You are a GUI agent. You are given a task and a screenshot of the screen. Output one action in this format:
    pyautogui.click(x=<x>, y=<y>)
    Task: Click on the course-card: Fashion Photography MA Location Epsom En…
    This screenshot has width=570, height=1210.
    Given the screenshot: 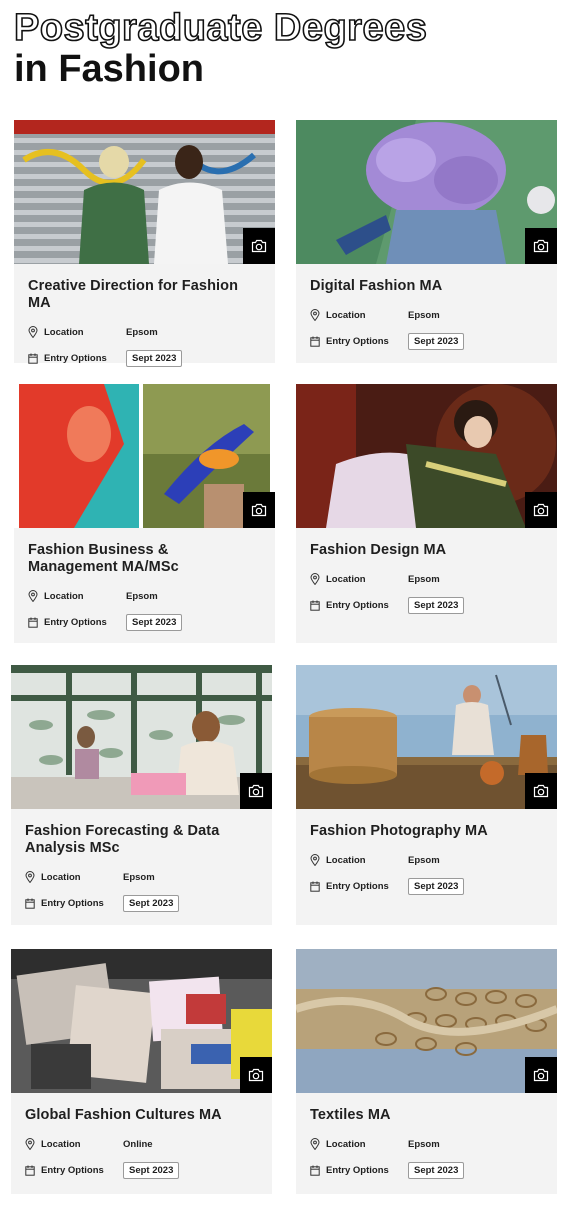 What is the action you would take?
    pyautogui.click(x=426, y=795)
    